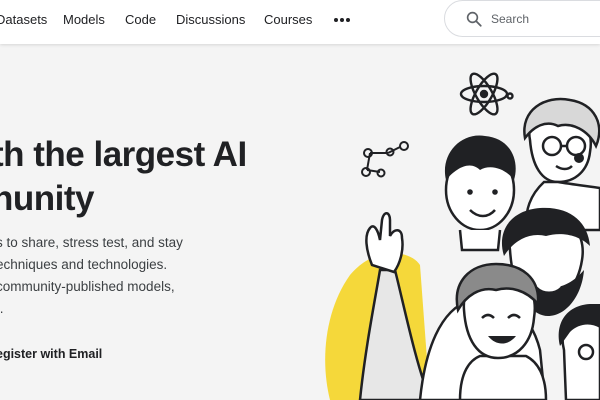  Describe the element at coordinates (385, 159) in the screenshot. I see `molecule-icon` at that location.